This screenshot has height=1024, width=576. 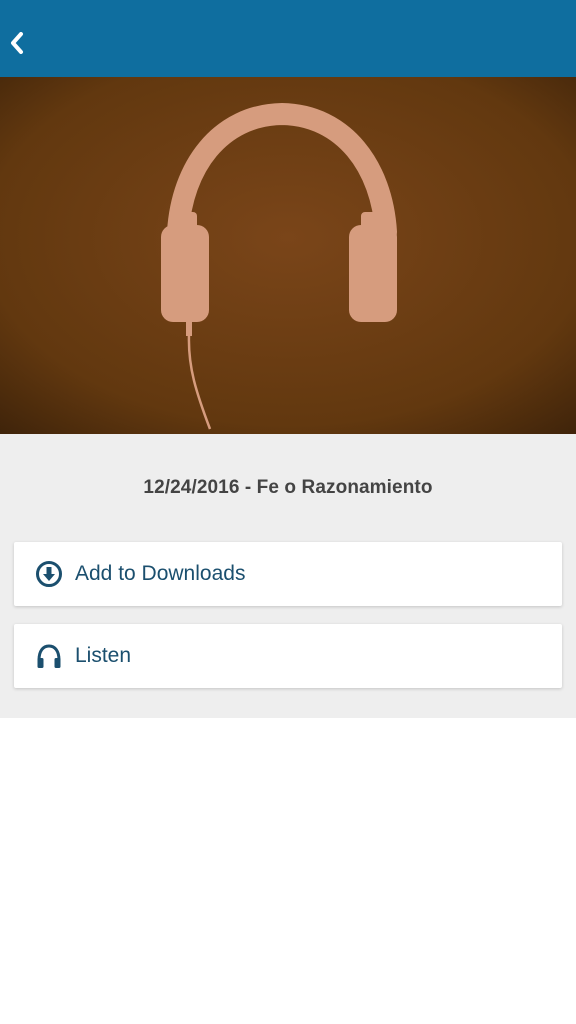 What do you see at coordinates (49, 574) in the screenshot?
I see `download-circle-icon` at bounding box center [49, 574].